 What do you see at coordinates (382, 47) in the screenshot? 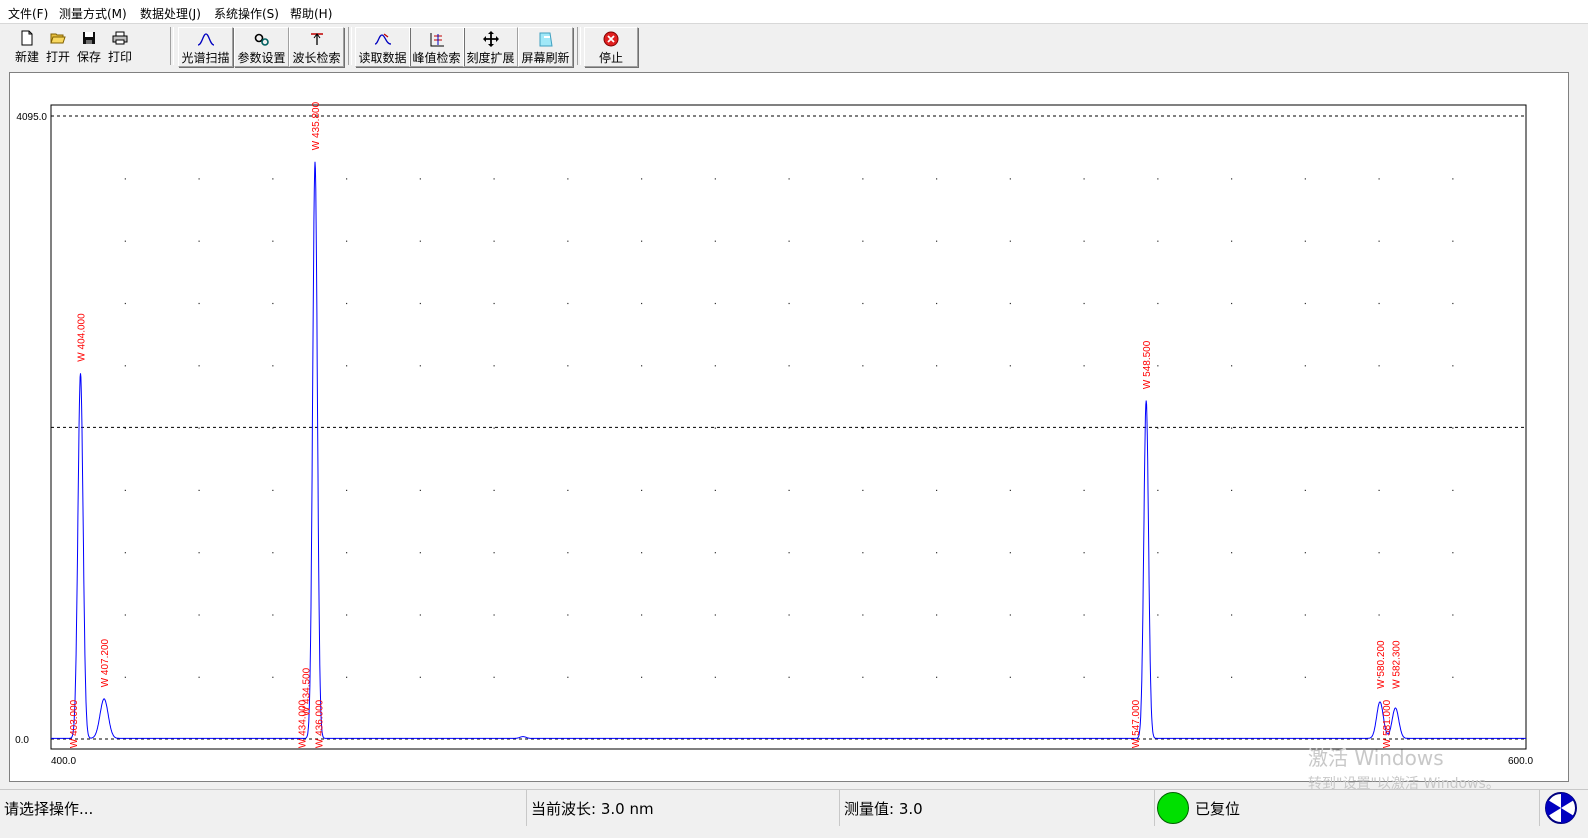
I see `read-data-button: 读取数据` at bounding box center [382, 47].